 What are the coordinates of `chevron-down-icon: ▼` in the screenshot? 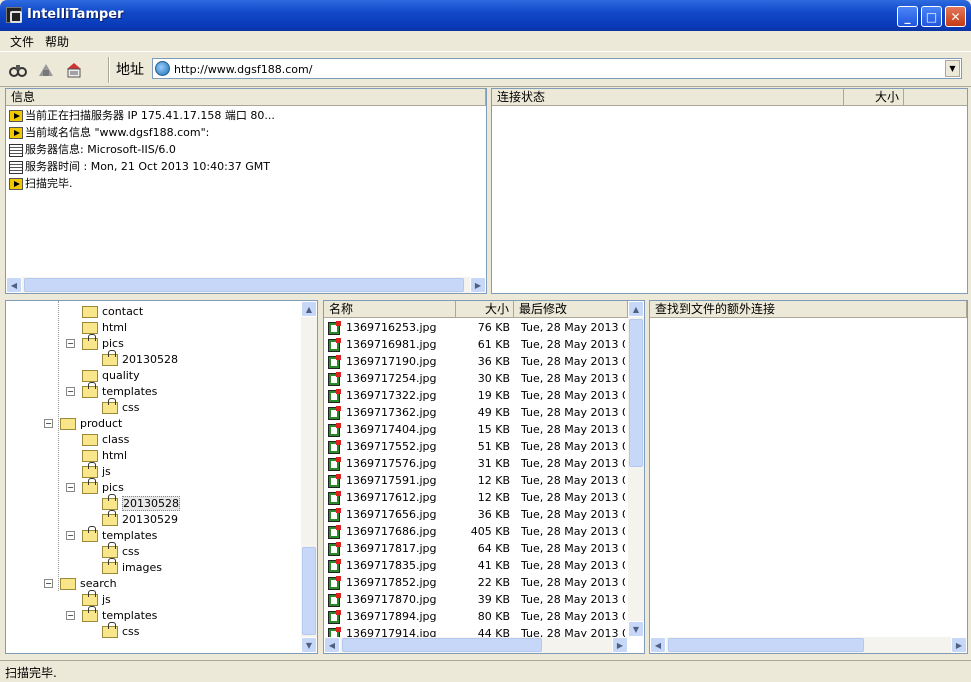 It's located at (952, 68).